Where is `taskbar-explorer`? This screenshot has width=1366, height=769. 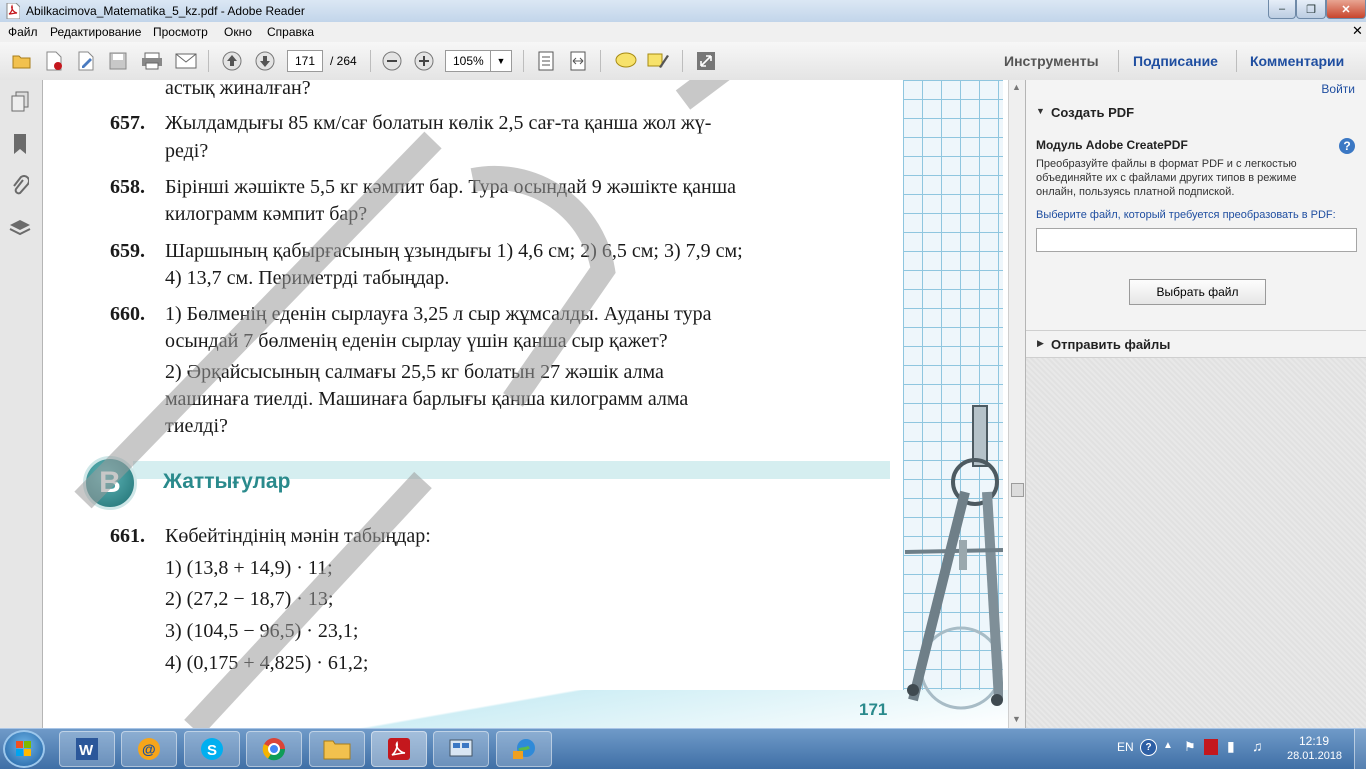
taskbar-explorer is located at coordinates (337, 749).